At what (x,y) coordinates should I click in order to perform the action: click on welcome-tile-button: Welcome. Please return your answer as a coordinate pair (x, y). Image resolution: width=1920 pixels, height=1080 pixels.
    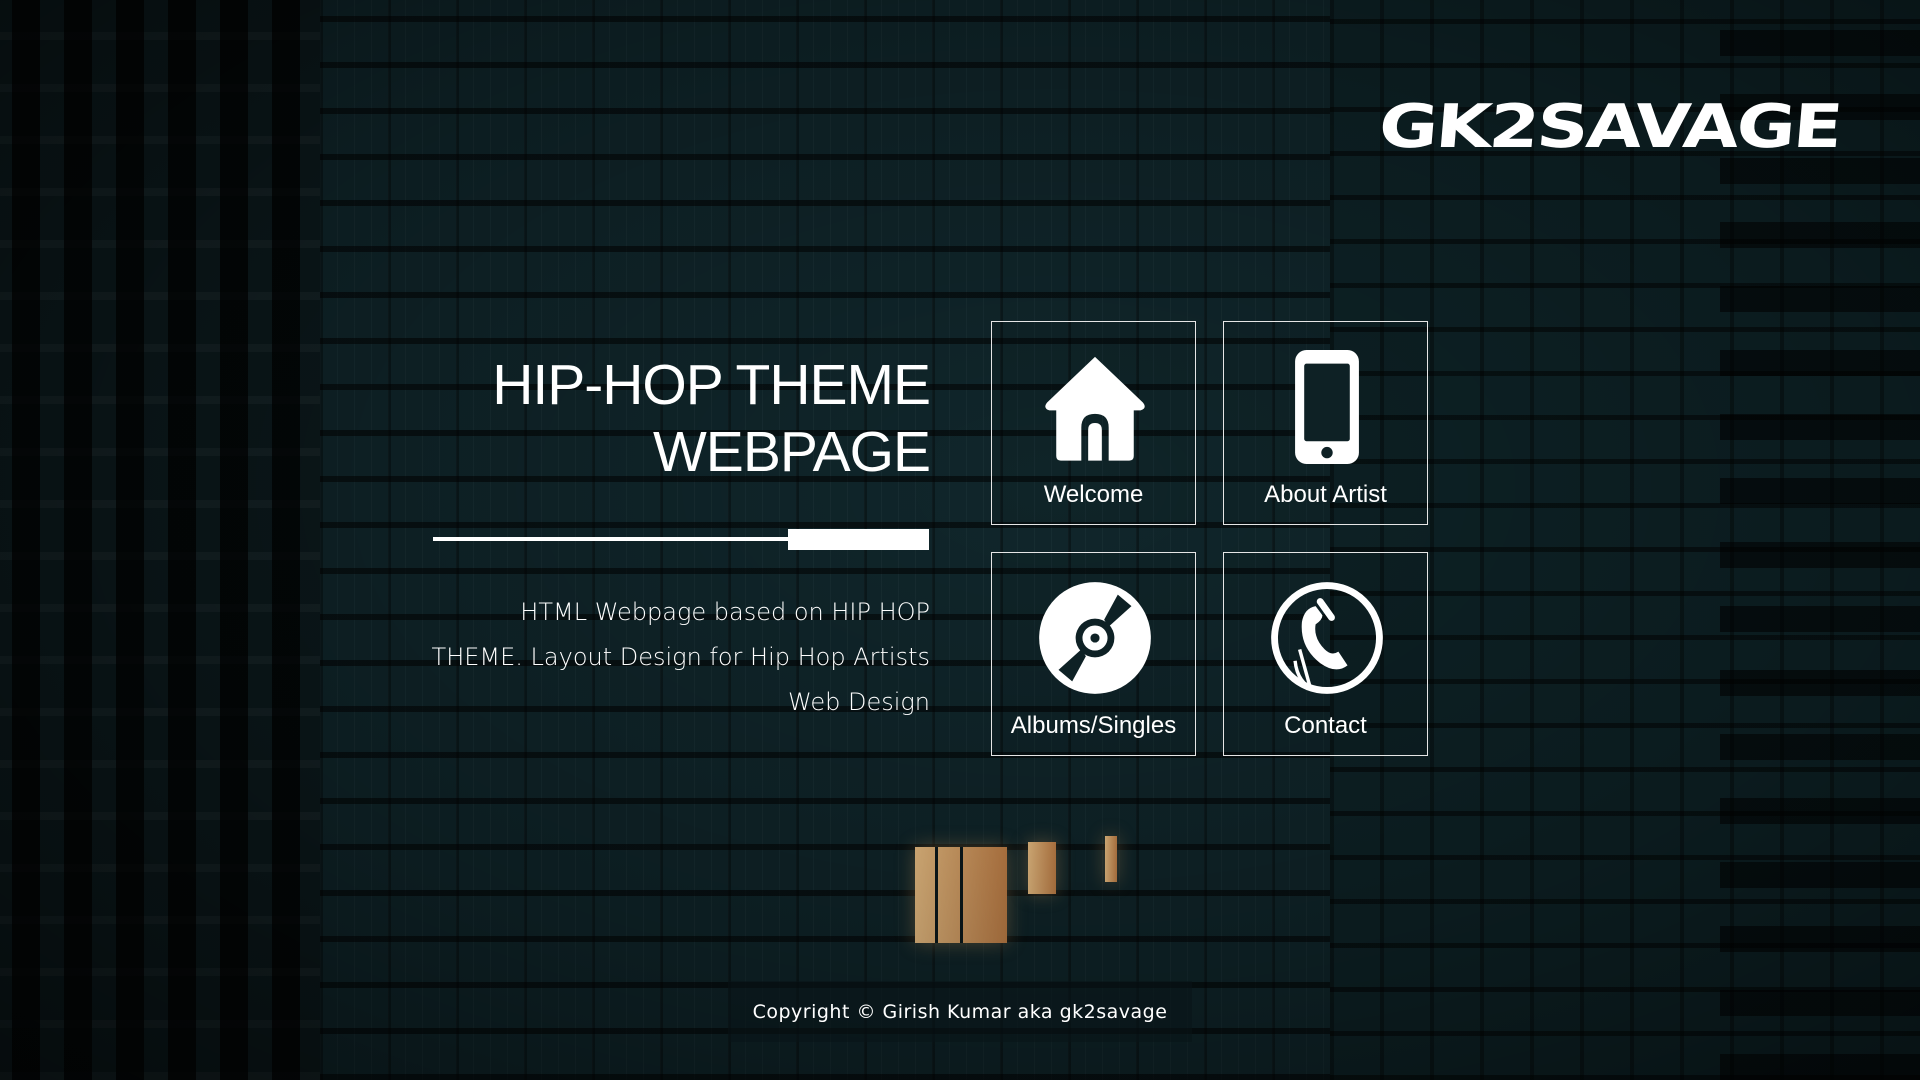
    Looking at the image, I should click on (1093, 423).